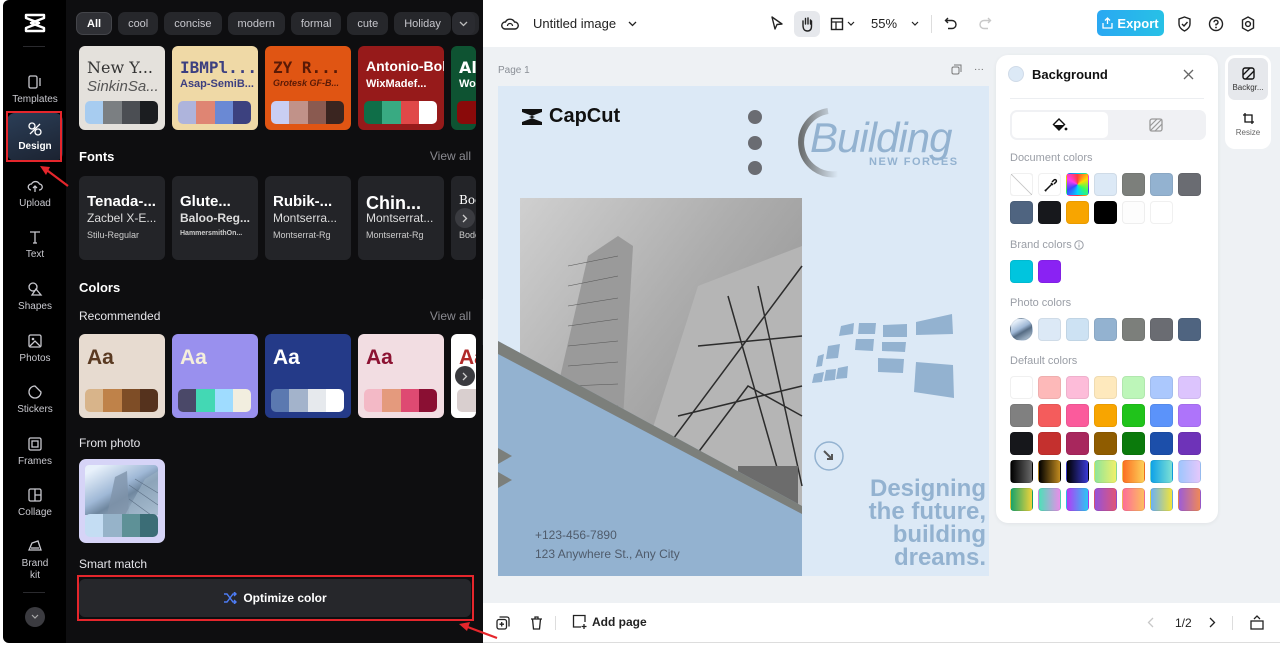 This screenshot has width=1280, height=646. What do you see at coordinates (1212, 622) in the screenshot?
I see `next-page-button` at bounding box center [1212, 622].